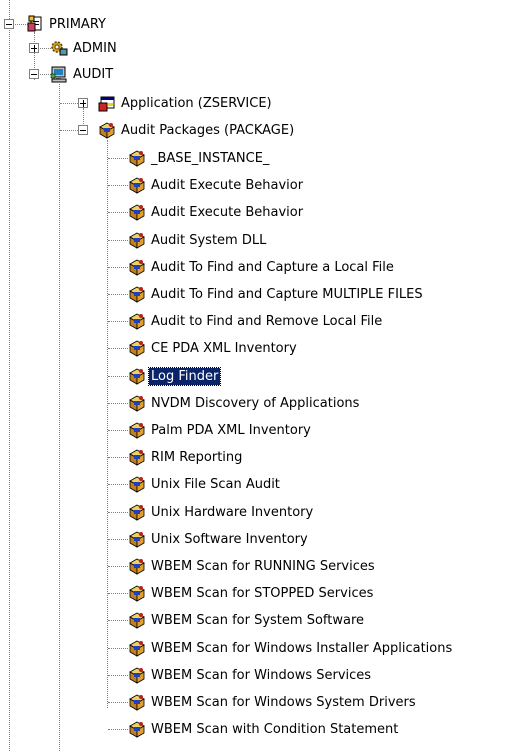 Image resolution: width=505 pixels, height=751 pixels. I want to click on tree-node-label: Audit System DLL, so click(209, 240).